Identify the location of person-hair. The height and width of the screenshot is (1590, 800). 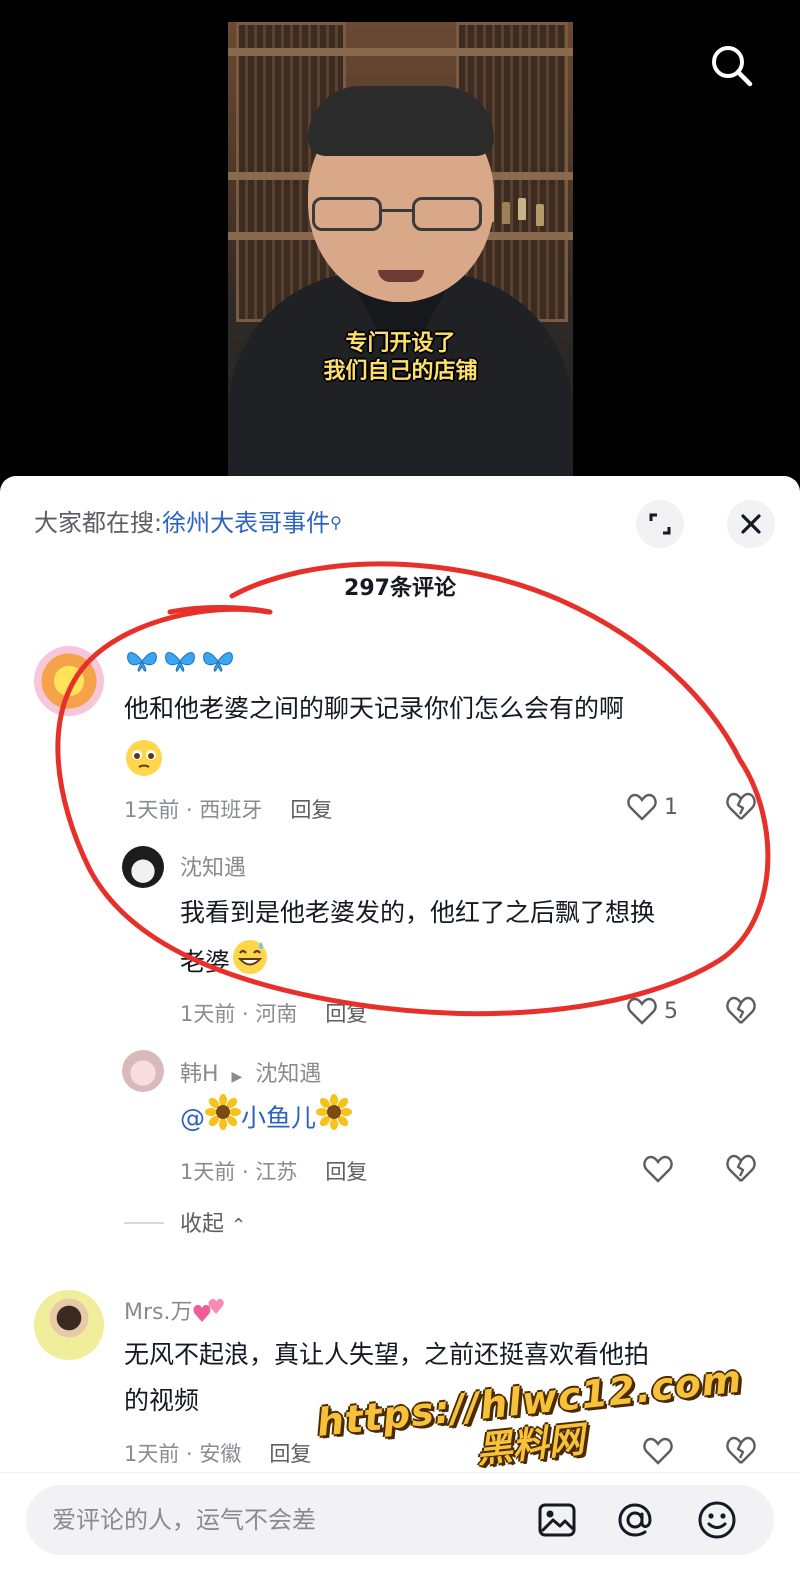
(401, 121).